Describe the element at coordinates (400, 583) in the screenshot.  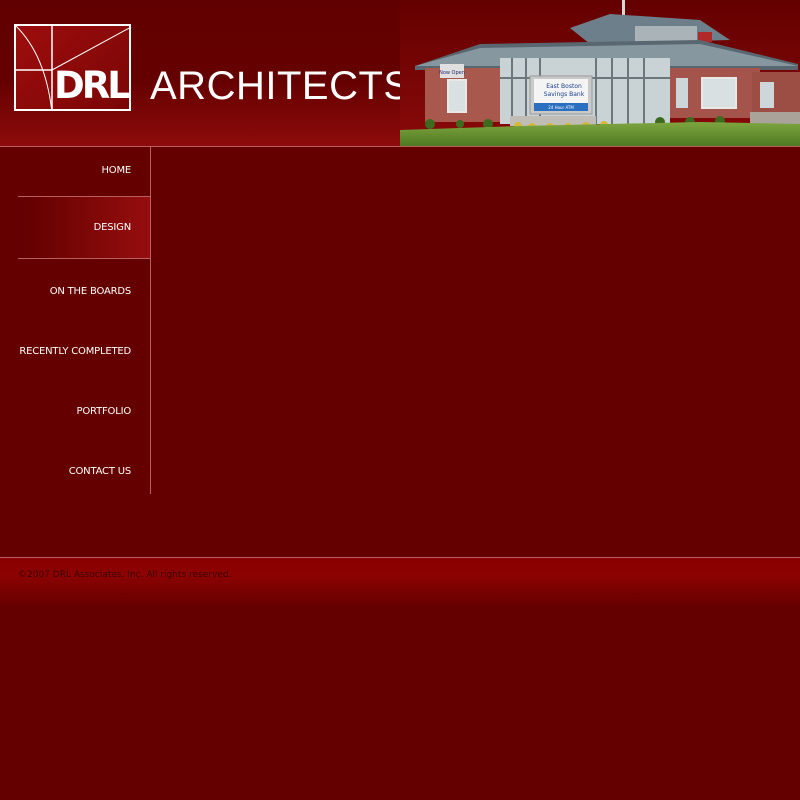
I see `site-footer` at that location.